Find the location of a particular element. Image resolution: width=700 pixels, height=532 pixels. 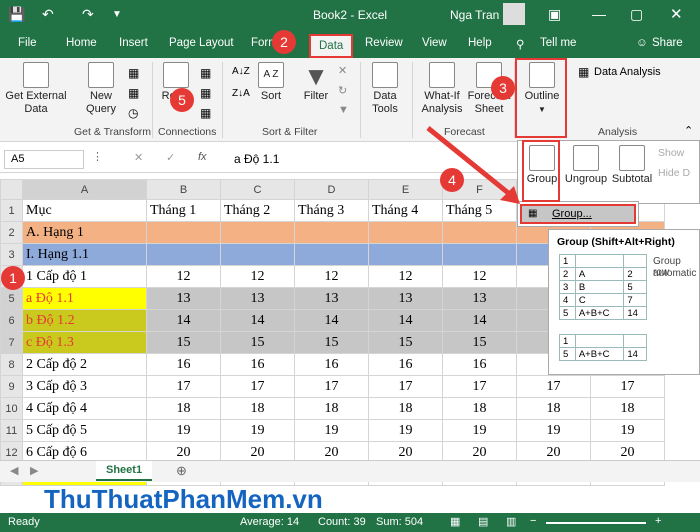

zoom-slider is located at coordinates (596, 523).